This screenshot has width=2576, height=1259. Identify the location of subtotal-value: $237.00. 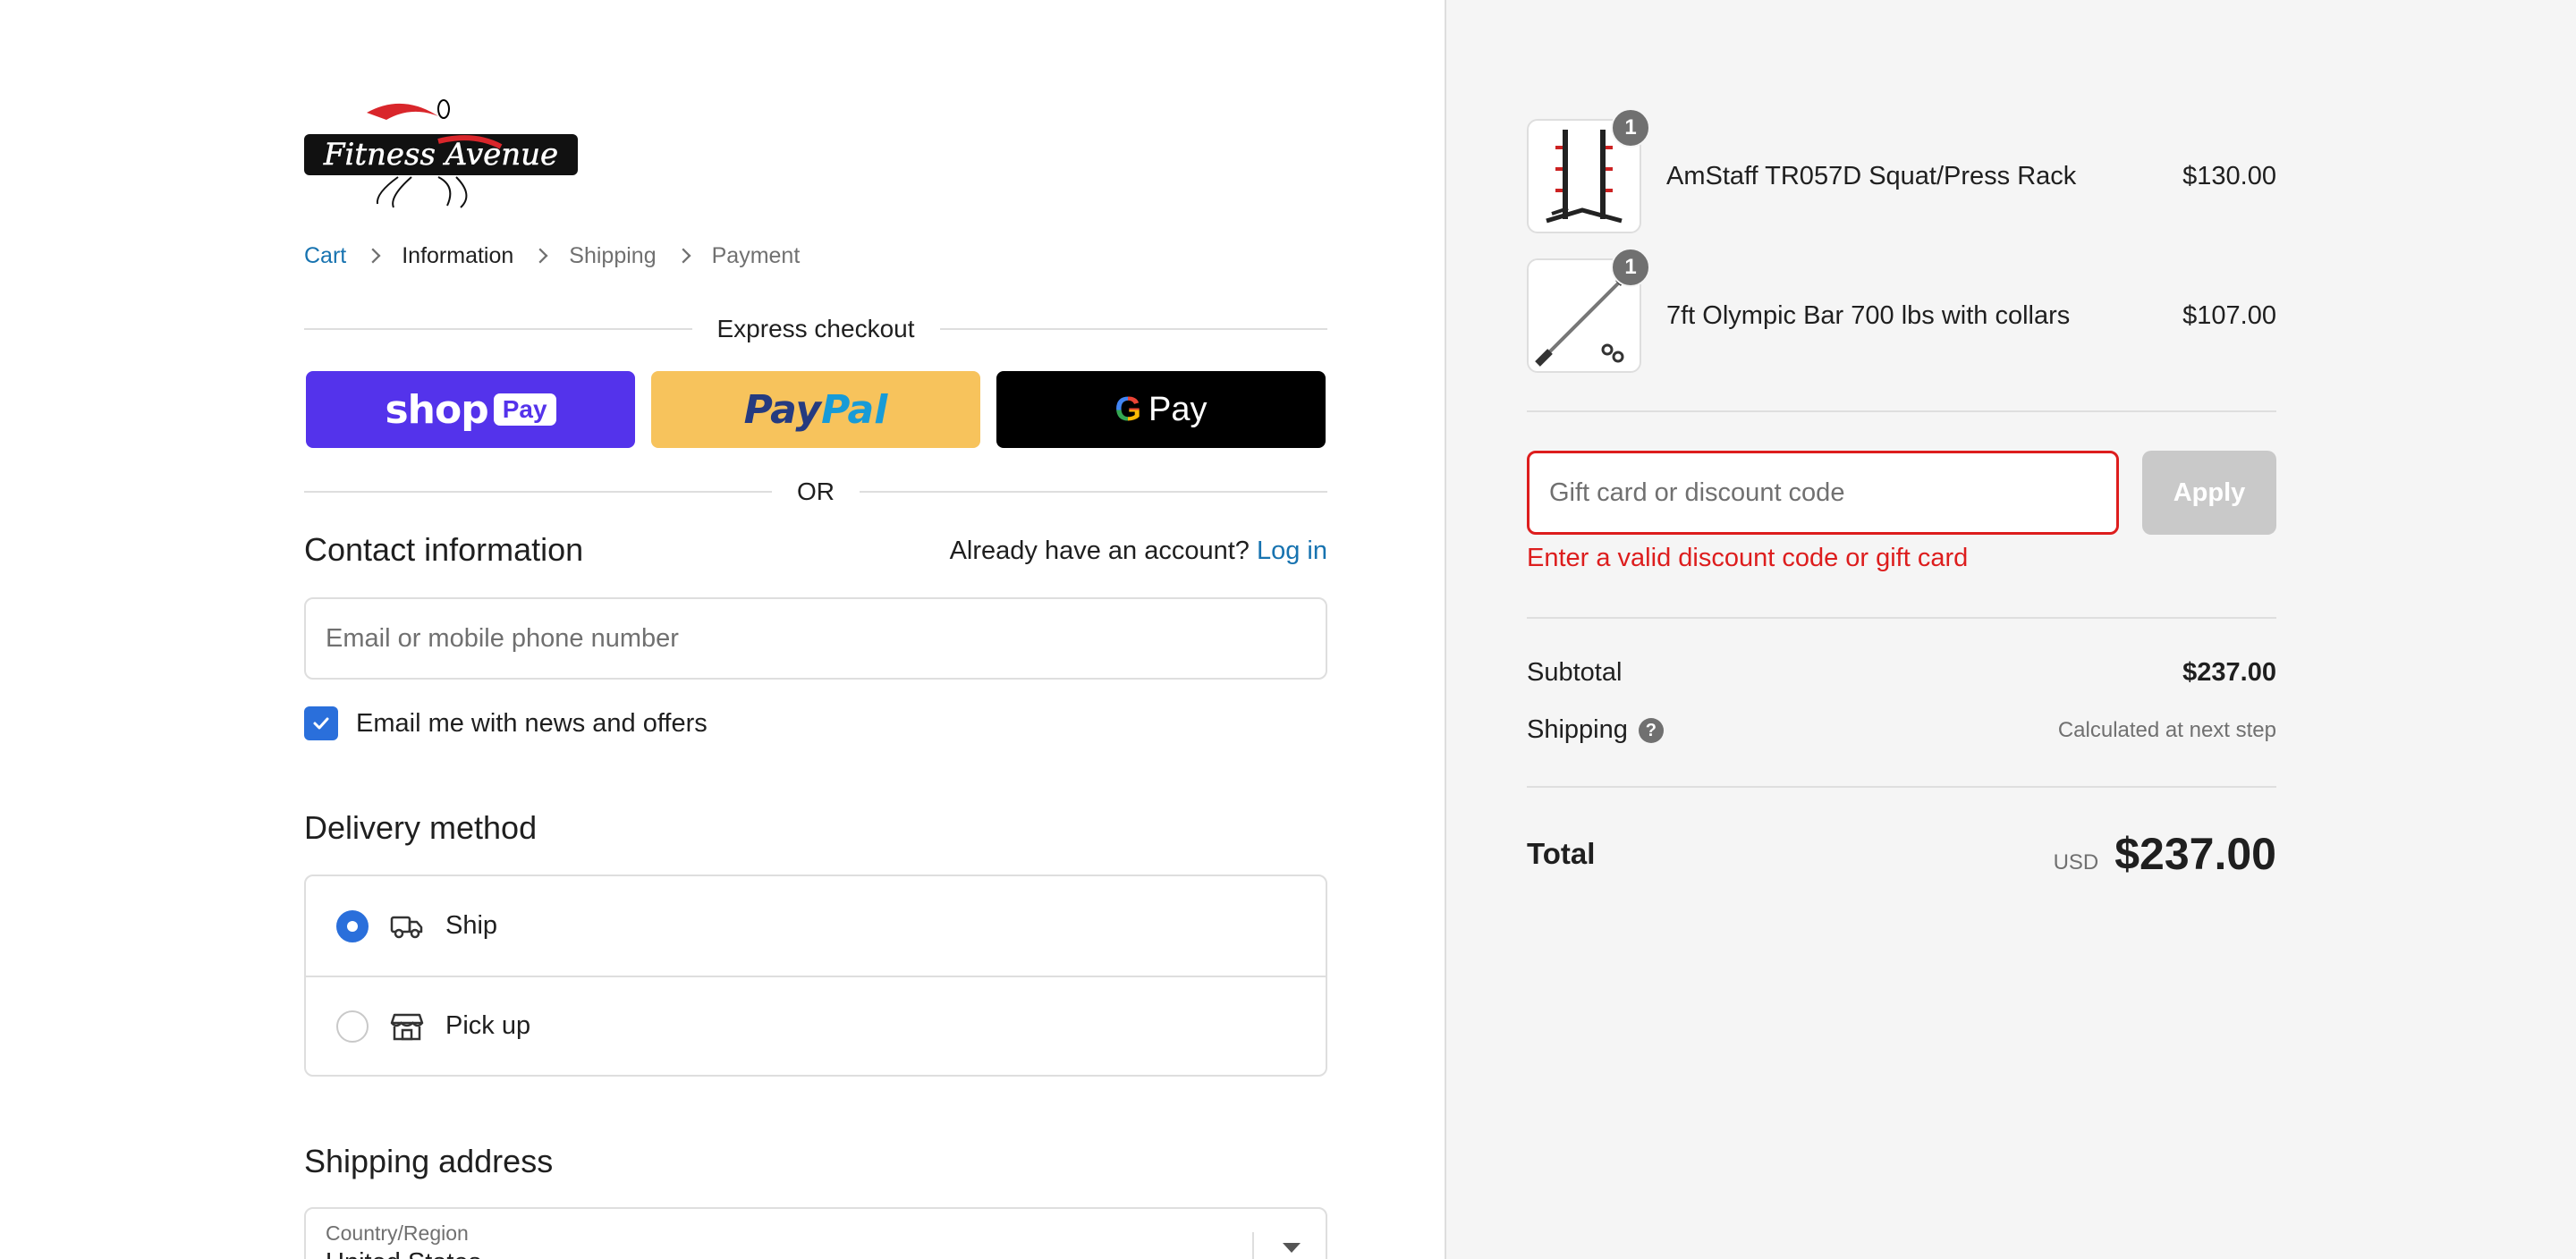
(2229, 672).